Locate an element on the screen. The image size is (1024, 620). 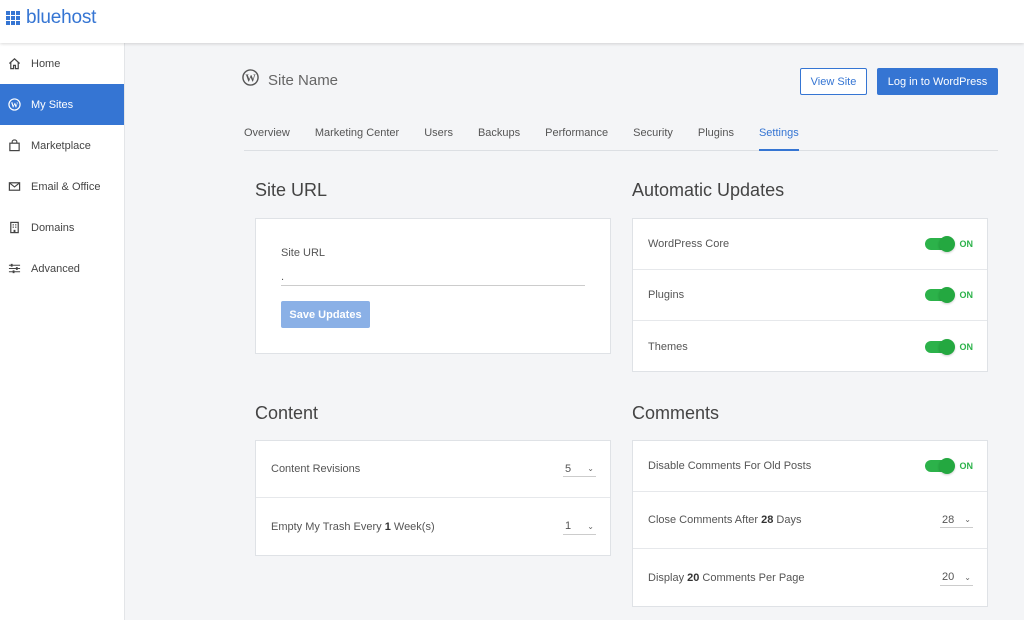
wordpress-core-toggle: ON is located at coordinates (949, 244).